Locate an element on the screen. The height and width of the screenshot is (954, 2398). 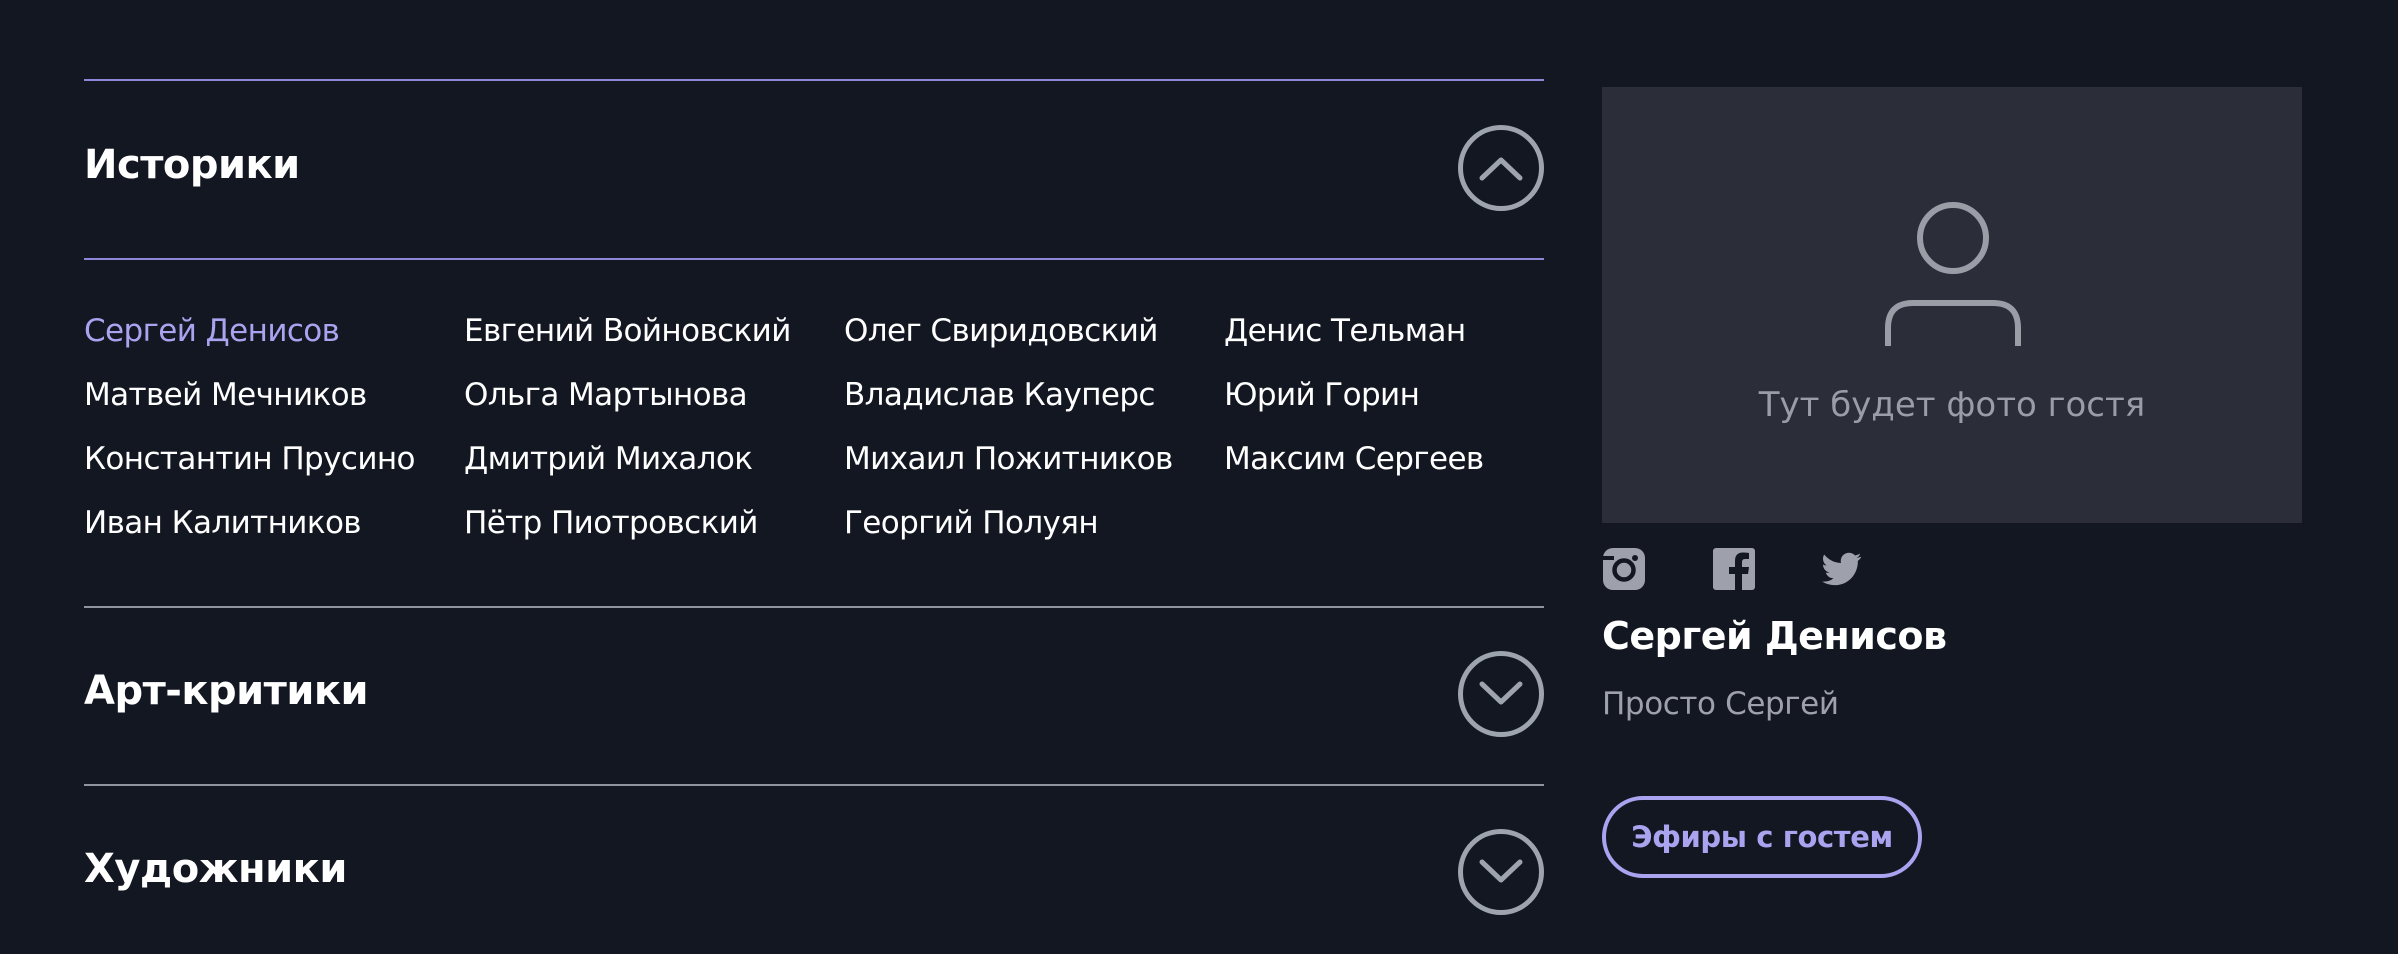
section-title-artists: Художники is located at coordinates (215, 869).